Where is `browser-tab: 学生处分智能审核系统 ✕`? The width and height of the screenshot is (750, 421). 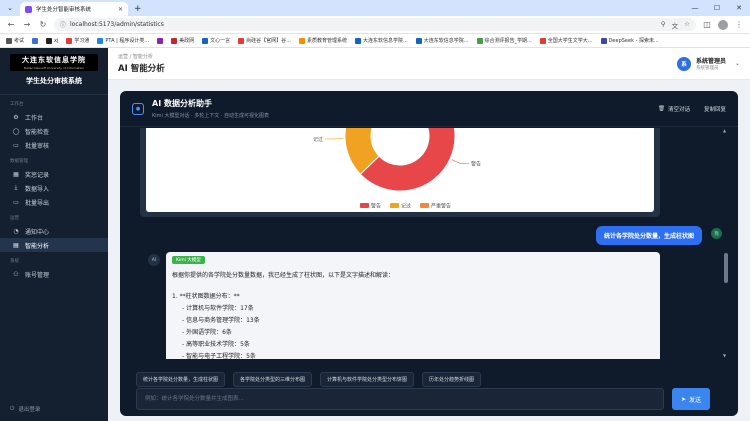 browser-tab: 学生处分智能审核系统 ✕ is located at coordinates (74, 9).